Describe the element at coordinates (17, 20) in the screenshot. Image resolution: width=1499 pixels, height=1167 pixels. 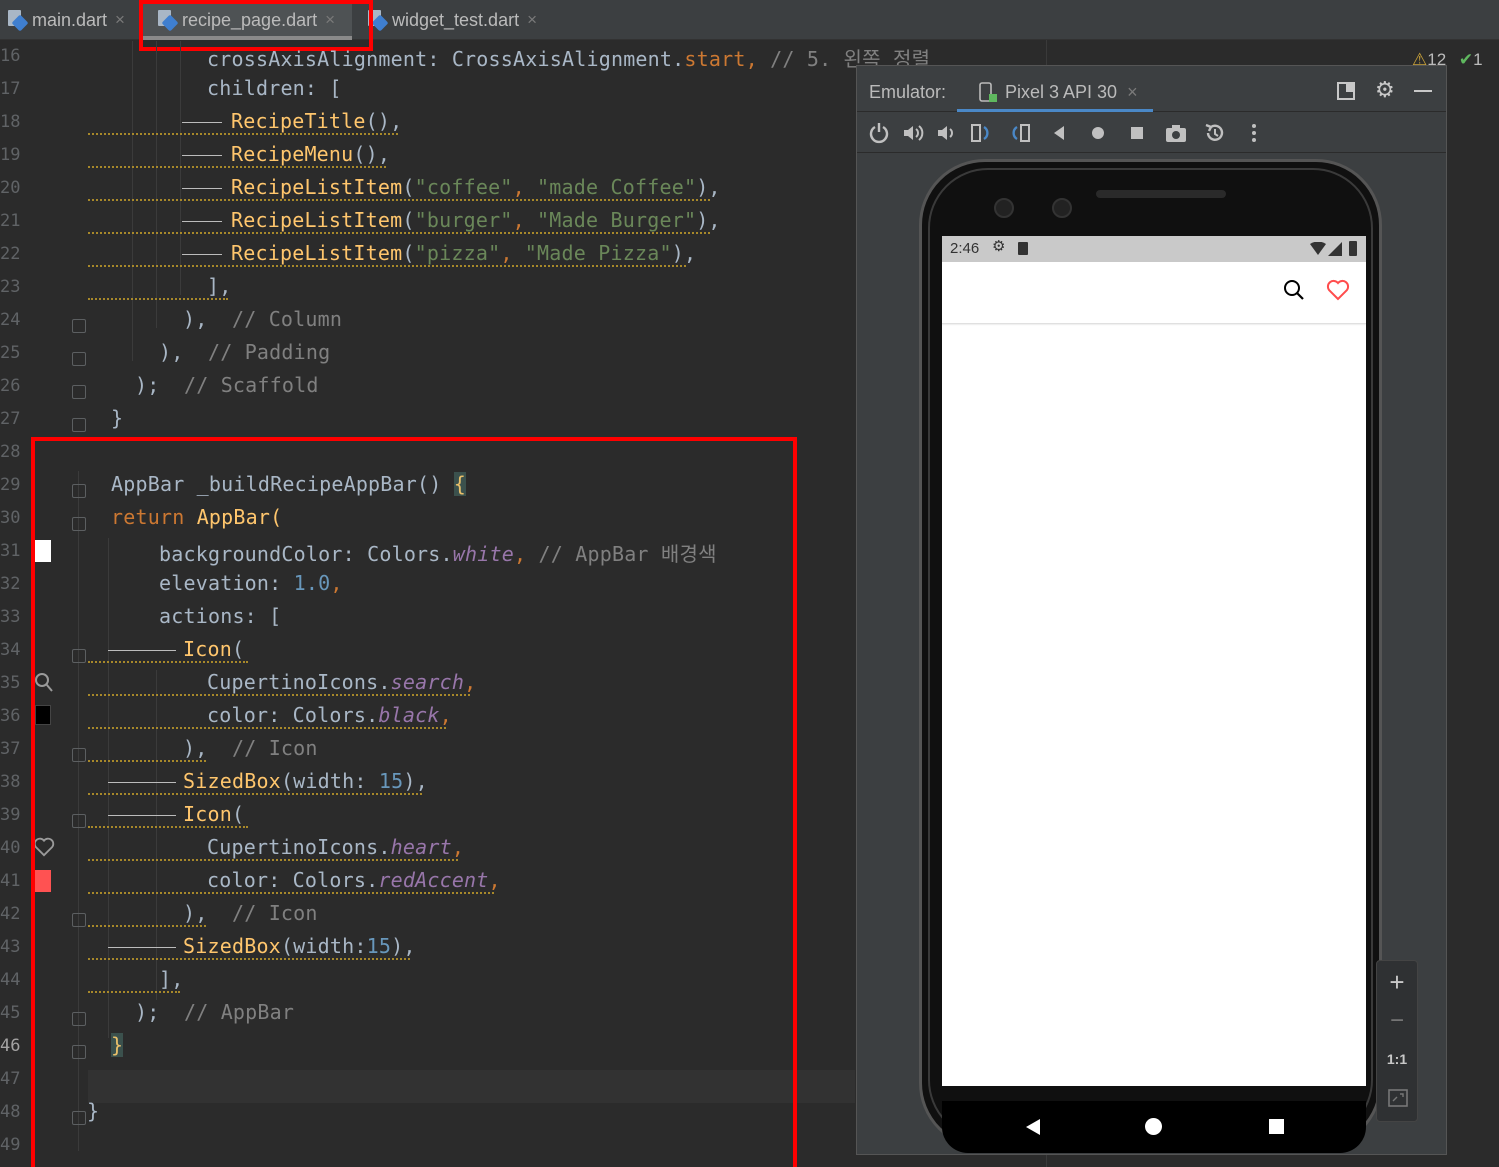
I see `dart-file-icon` at that location.